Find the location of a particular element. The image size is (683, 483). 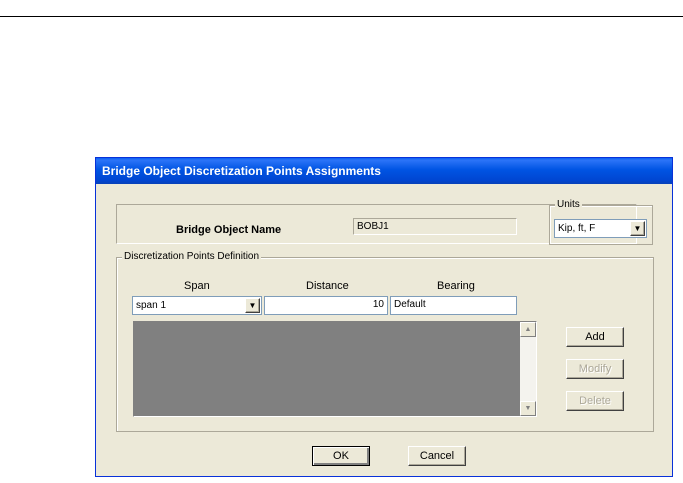

modify-button: Modify is located at coordinates (595, 369).